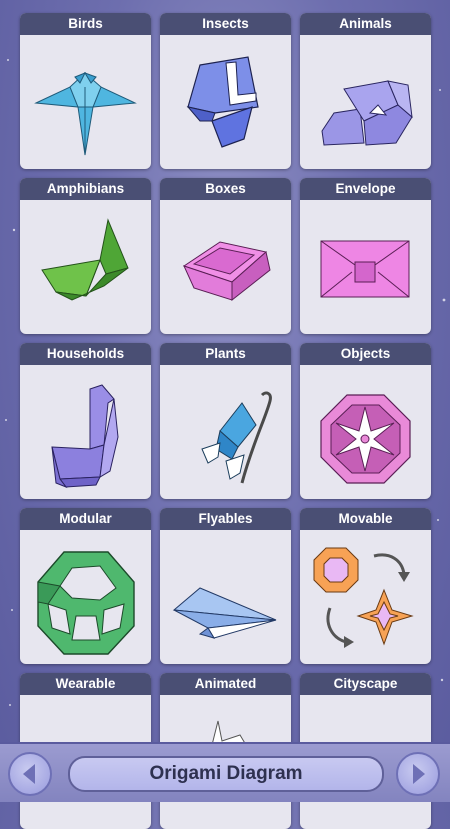 This screenshot has width=450, height=829. Describe the element at coordinates (226, 271) in the screenshot. I see `box-origami-icon` at that location.